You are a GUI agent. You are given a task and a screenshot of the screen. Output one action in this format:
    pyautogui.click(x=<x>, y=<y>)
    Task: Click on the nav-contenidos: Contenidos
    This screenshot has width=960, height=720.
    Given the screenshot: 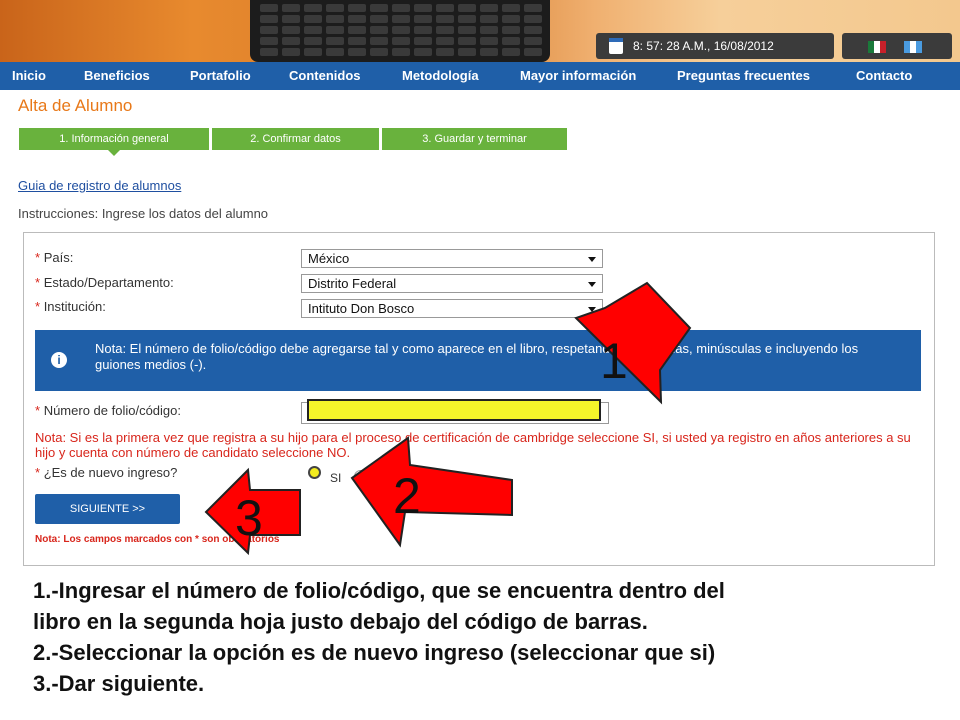 What is the action you would take?
    pyautogui.click(x=325, y=75)
    